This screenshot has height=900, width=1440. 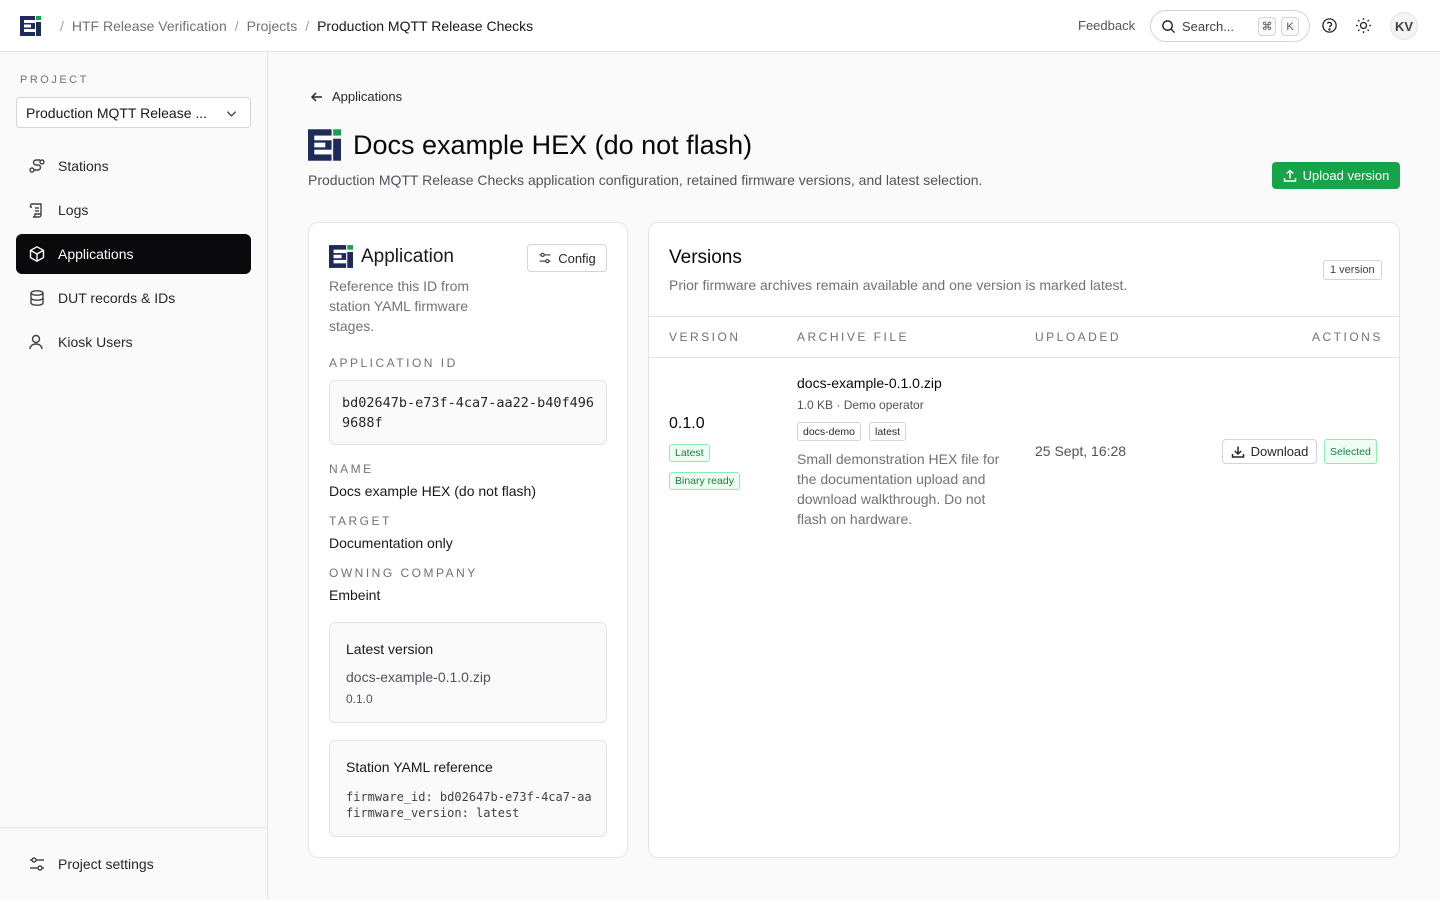 What do you see at coordinates (272, 26) in the screenshot?
I see `breadcrumb-projects: Projects` at bounding box center [272, 26].